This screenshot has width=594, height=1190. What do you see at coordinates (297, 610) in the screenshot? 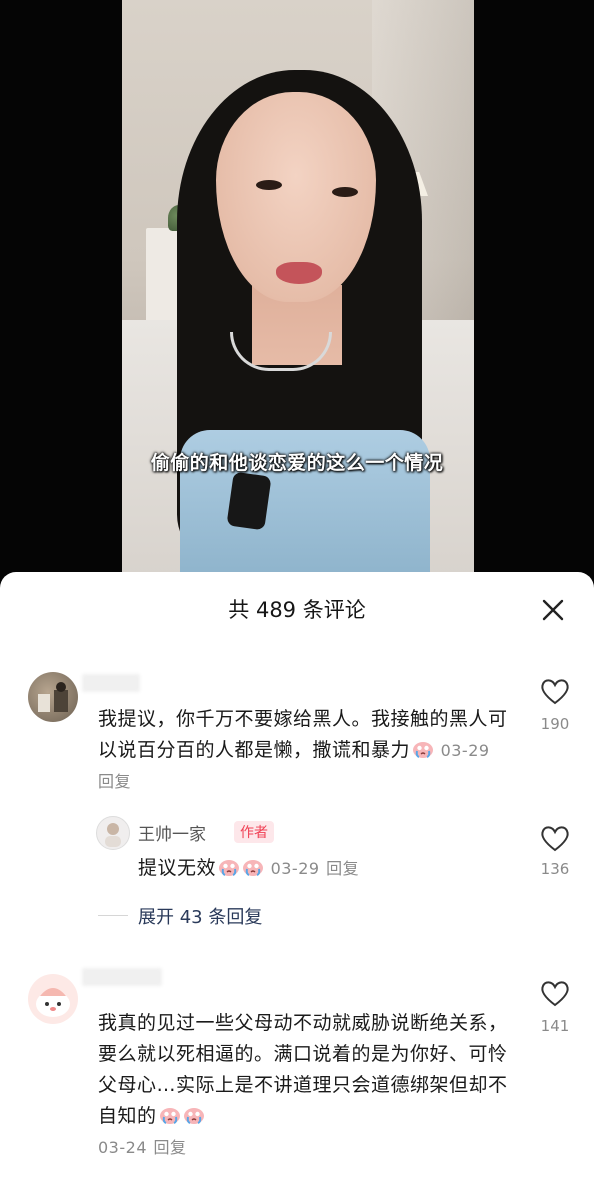
I see `comments-title: 共 489 条评论` at bounding box center [297, 610].